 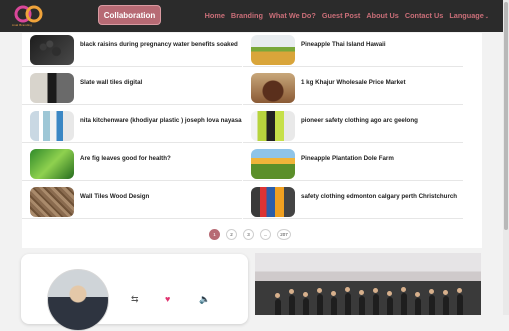 What do you see at coordinates (167, 299) in the screenshot?
I see `heart-icon: ♥` at bounding box center [167, 299].